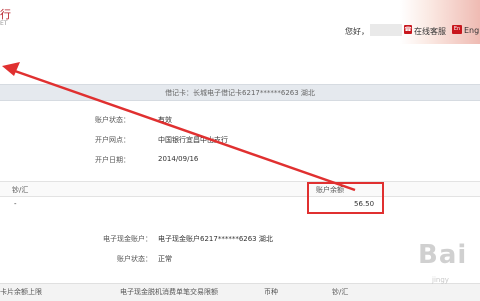 This screenshot has height=301, width=480. Describe the element at coordinates (340, 292) in the screenshot. I see `col-cash-type: 钞/汇` at that location.